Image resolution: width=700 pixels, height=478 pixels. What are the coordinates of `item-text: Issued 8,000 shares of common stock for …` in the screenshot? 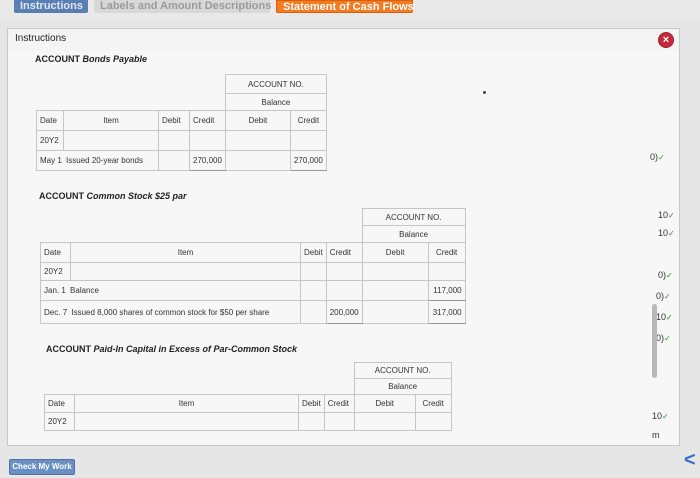 It's located at (170, 312).